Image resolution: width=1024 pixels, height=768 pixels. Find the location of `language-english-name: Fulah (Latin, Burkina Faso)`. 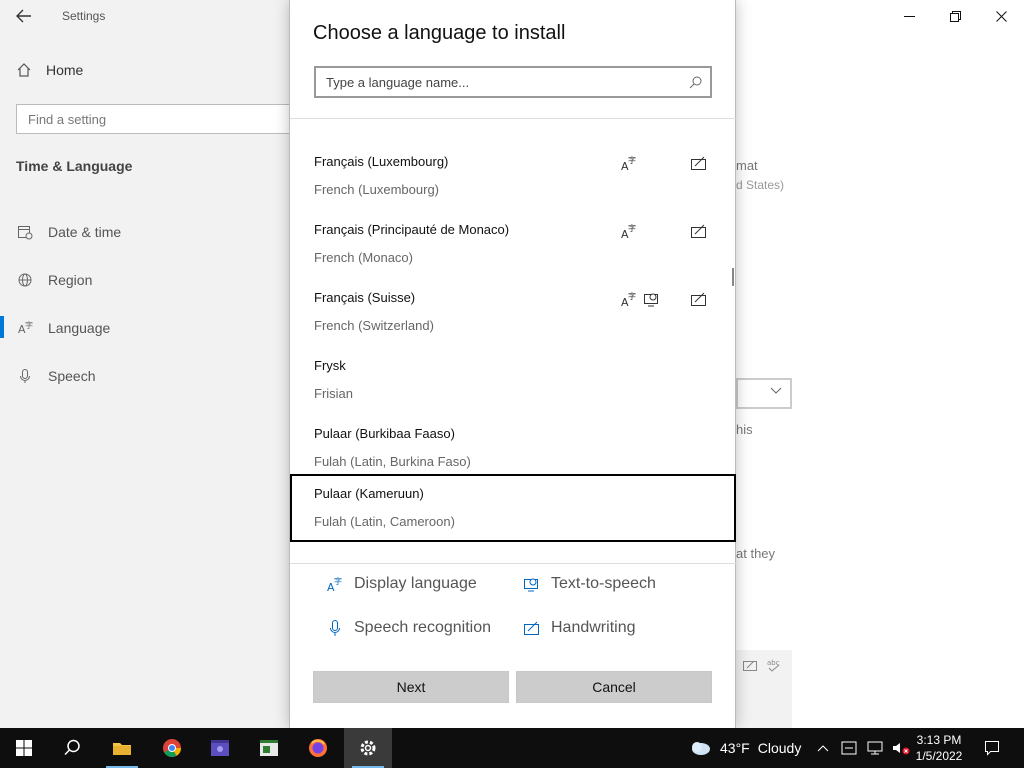

language-english-name: Fulah (Latin, Burkina Faso) is located at coordinates (392, 461).